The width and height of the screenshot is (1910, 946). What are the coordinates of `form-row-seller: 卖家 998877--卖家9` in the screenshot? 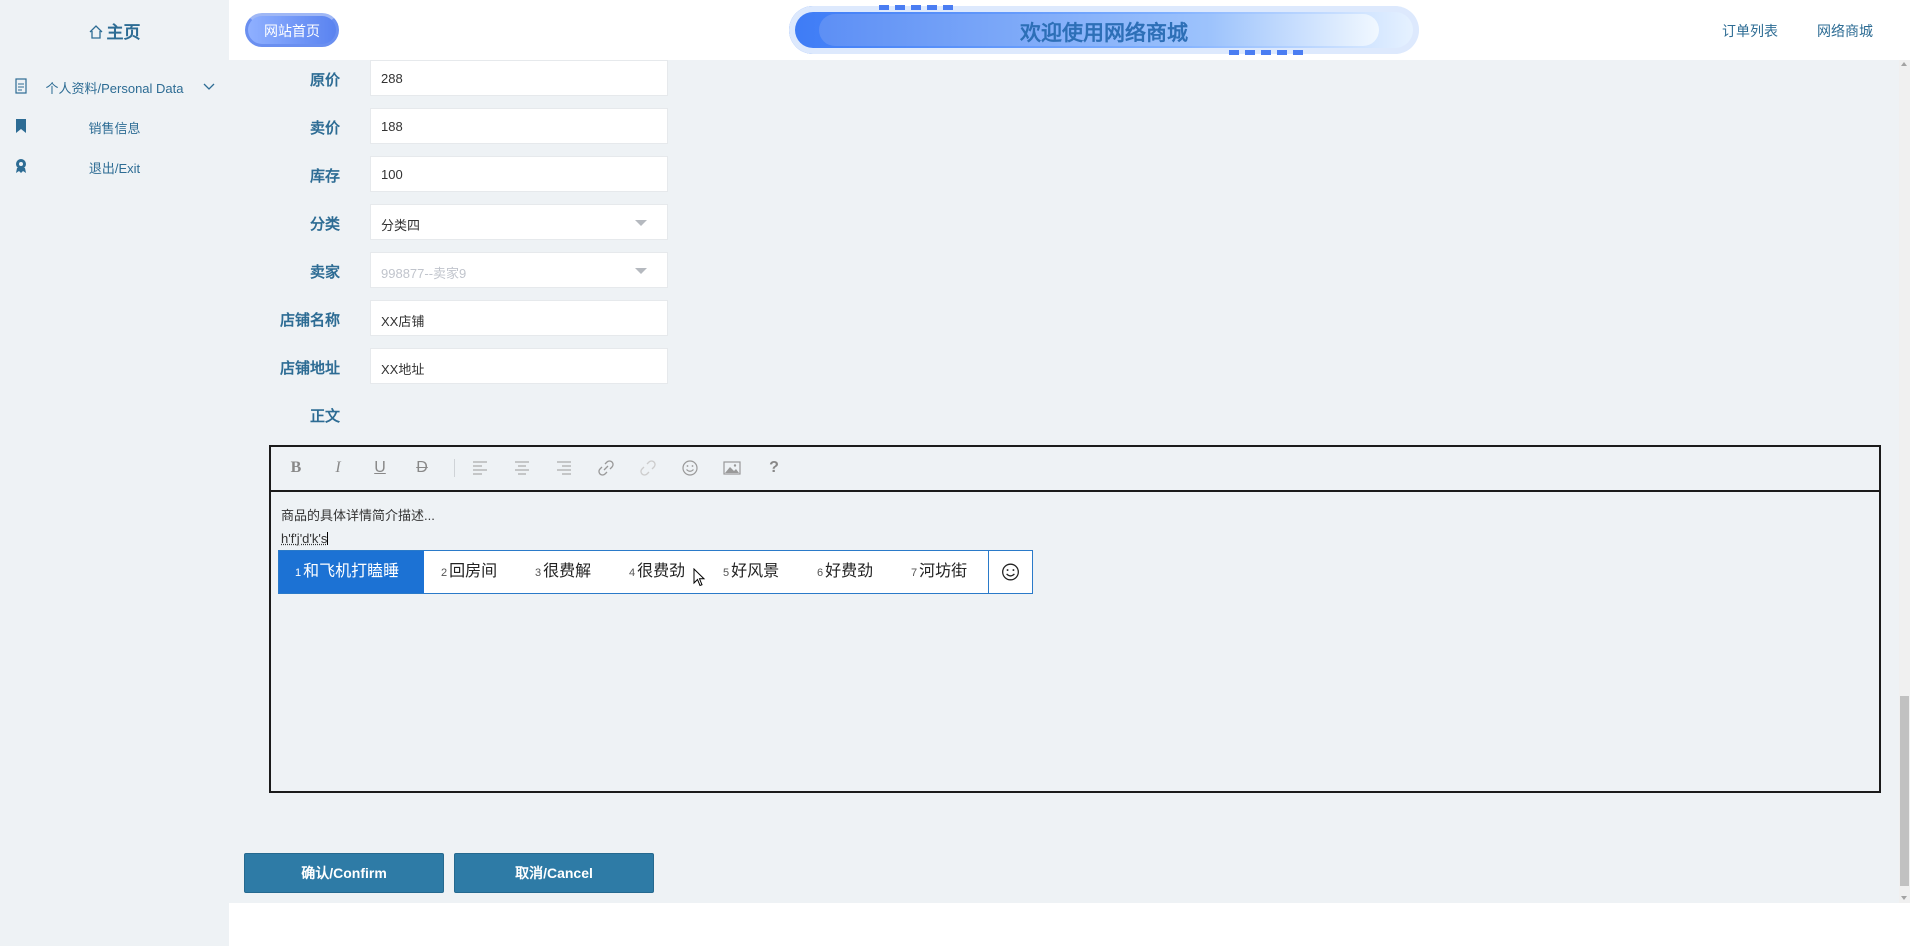 It's located at (459, 270).